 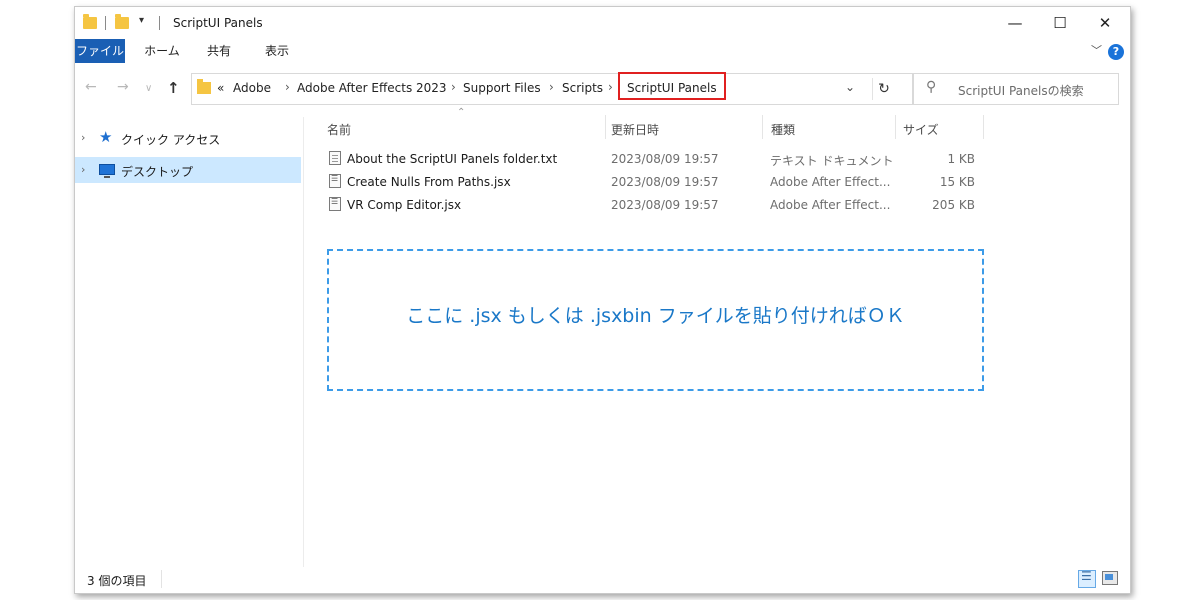 I want to click on status-bar: 3 個の項目, so click(x=602, y=580).